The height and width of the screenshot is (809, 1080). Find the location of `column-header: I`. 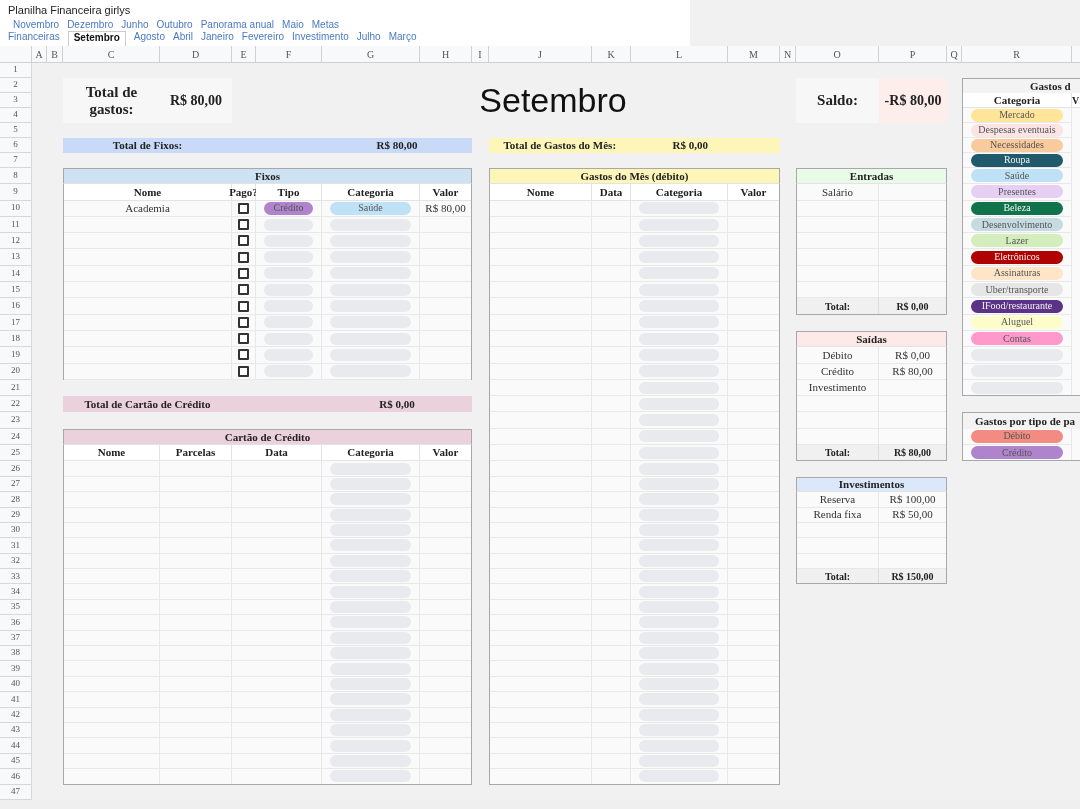

column-header: I is located at coordinates (480, 54).